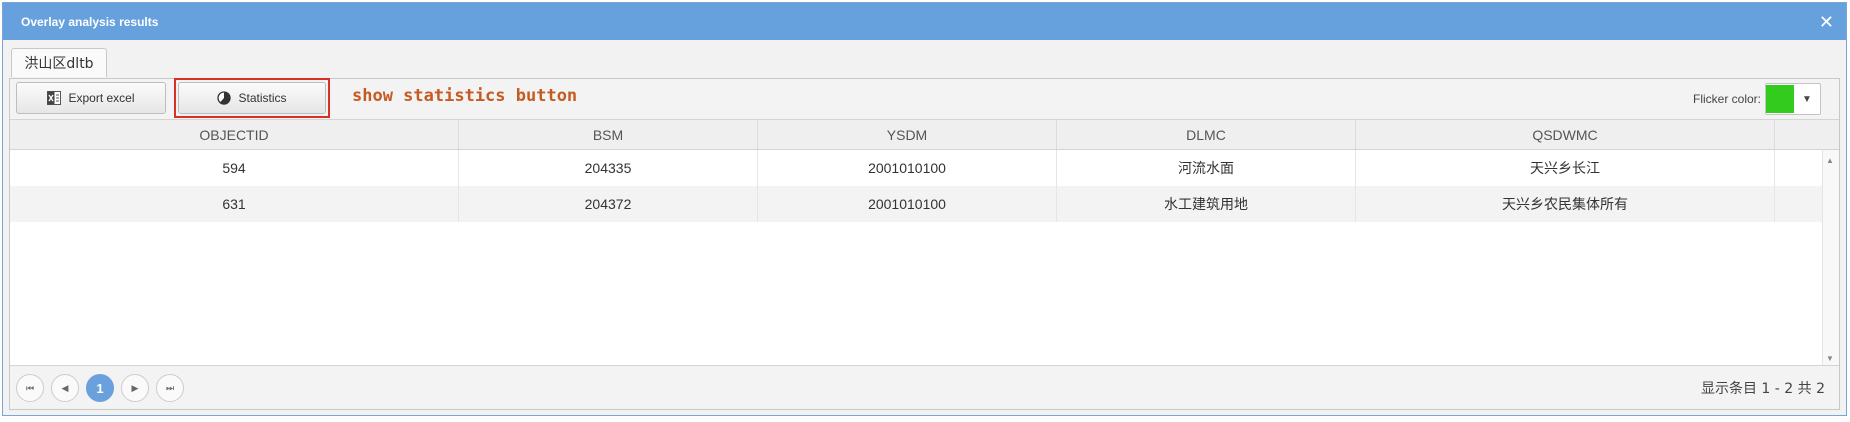 The width and height of the screenshot is (1850, 422). What do you see at coordinates (1206, 204) in the screenshot?
I see `table-cell: 水工建筑用地` at bounding box center [1206, 204].